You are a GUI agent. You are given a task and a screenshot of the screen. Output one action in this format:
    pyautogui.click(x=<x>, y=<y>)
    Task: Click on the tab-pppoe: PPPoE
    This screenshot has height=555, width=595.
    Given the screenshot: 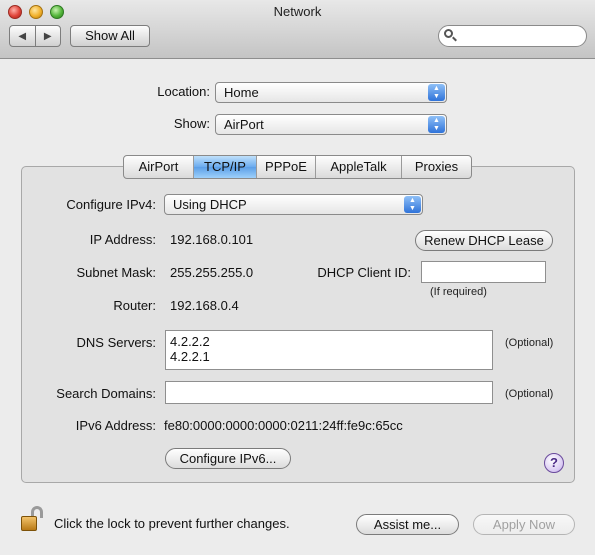 What is the action you would take?
    pyautogui.click(x=285, y=167)
    